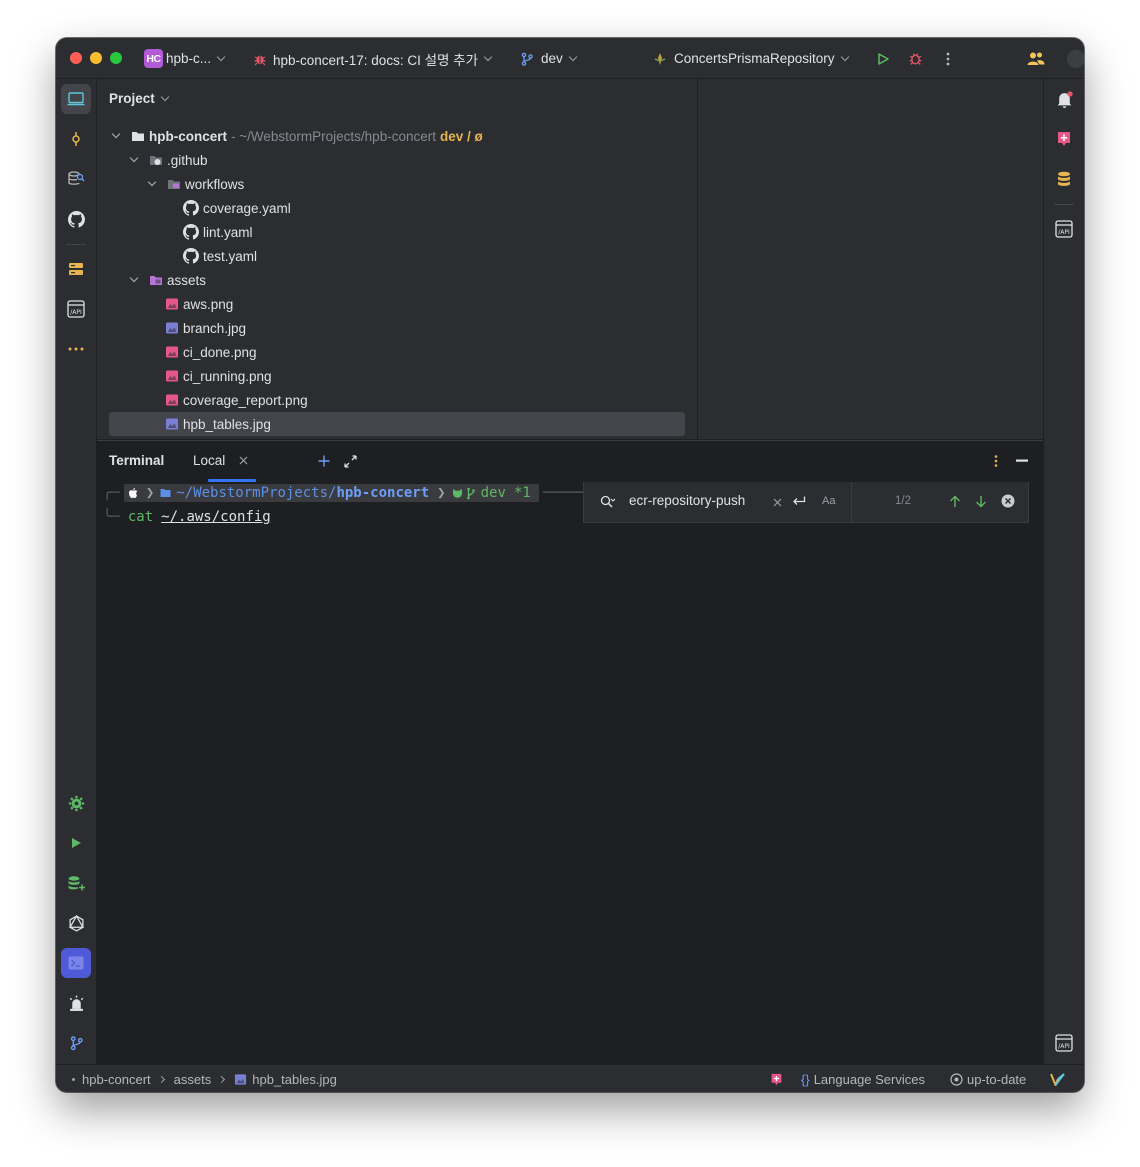 This screenshot has width=1140, height=1167. What do you see at coordinates (549, 58) in the screenshot?
I see `branch-switcher: dev` at bounding box center [549, 58].